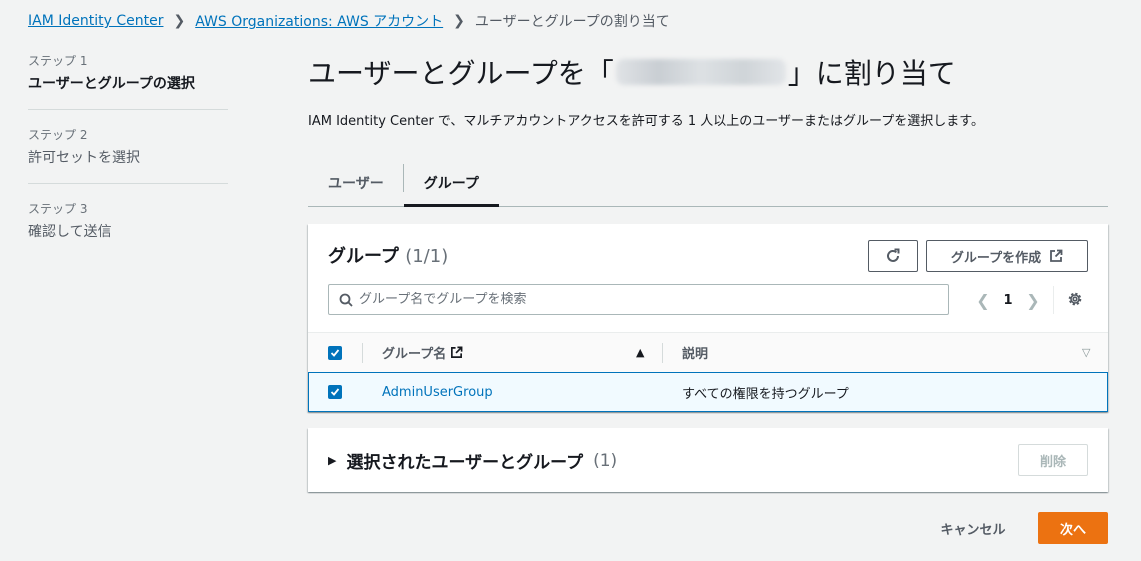 The height and width of the screenshot is (561, 1141). I want to click on step-label: ユーザーとグループの選択, so click(111, 84).